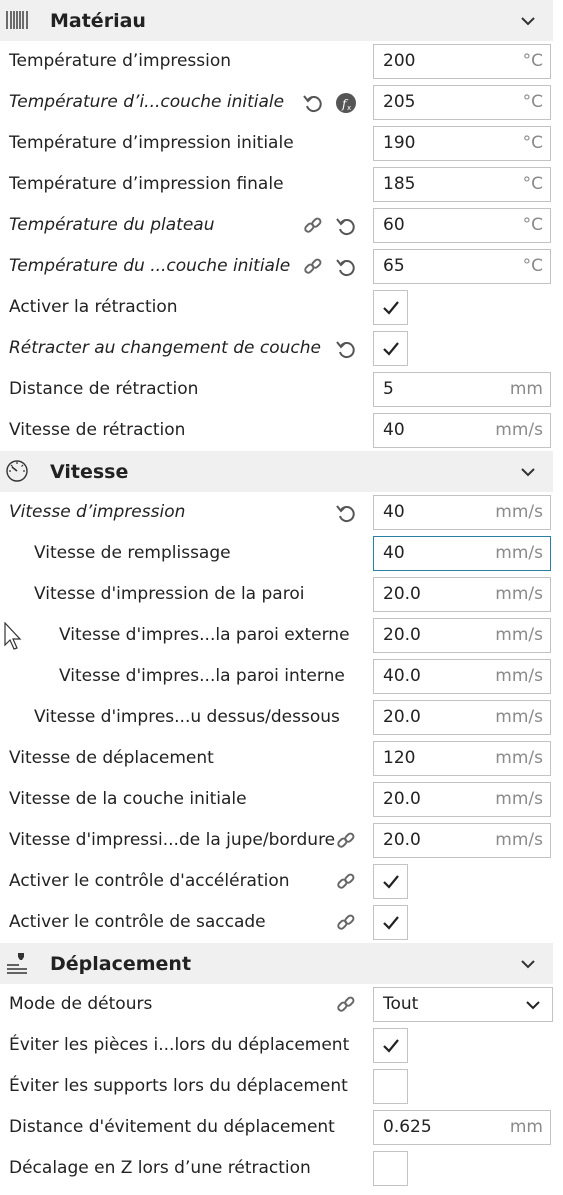 This screenshot has height=1195, width=563. What do you see at coordinates (462, 676) in the screenshot?
I see `vitesse-paroi-interne-input: 40.0 mm/s` at bounding box center [462, 676].